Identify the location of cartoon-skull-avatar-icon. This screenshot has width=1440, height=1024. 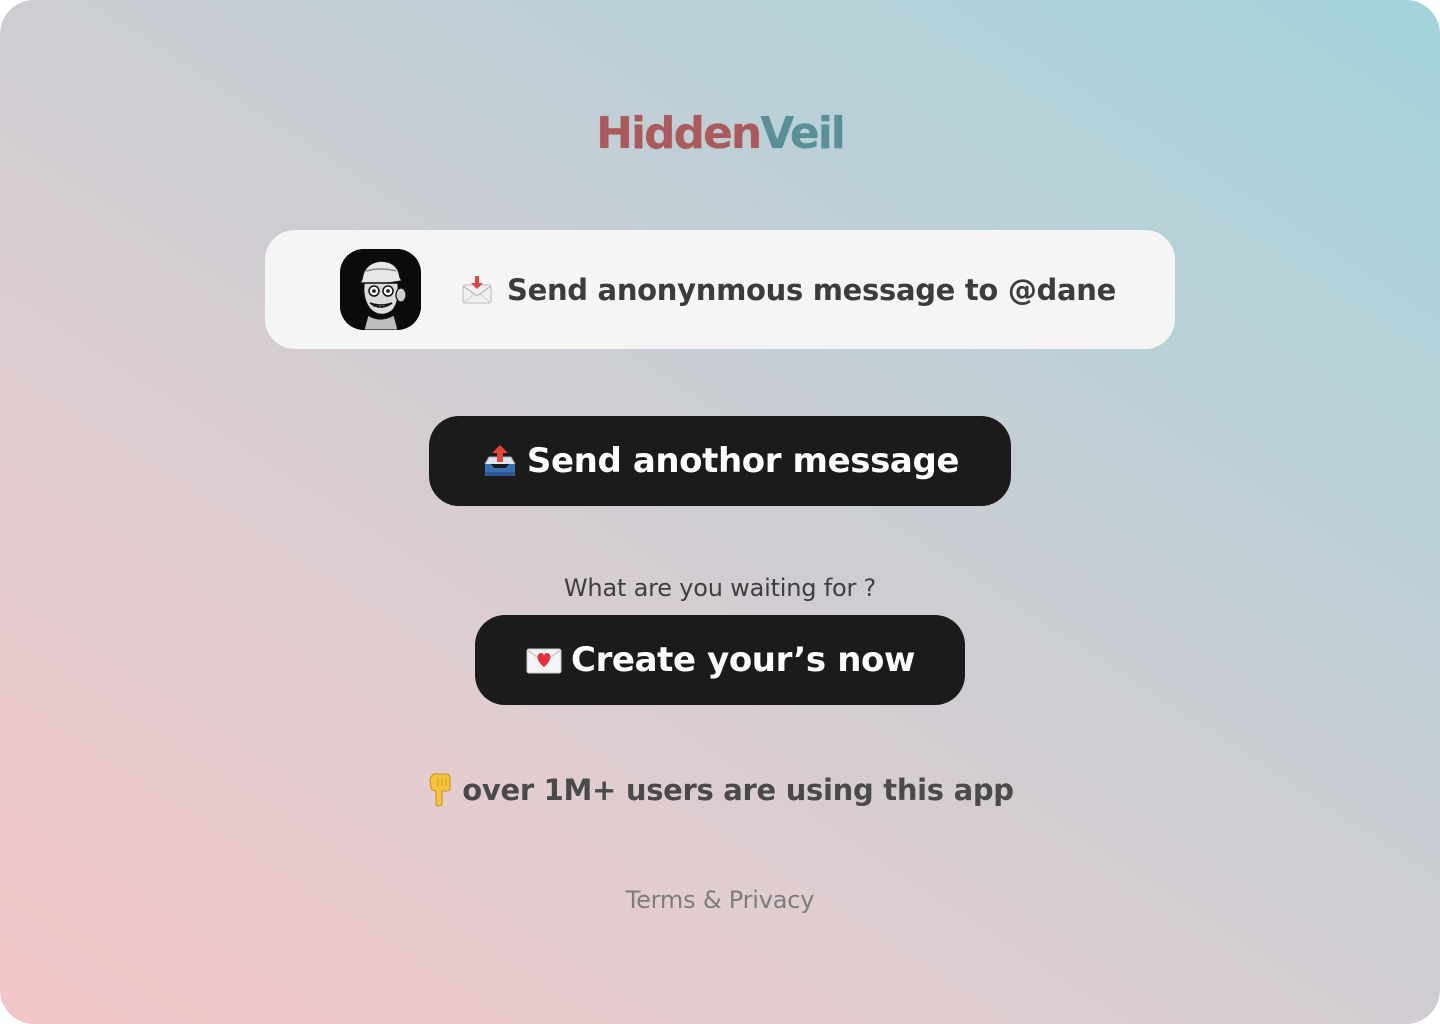
(380, 289).